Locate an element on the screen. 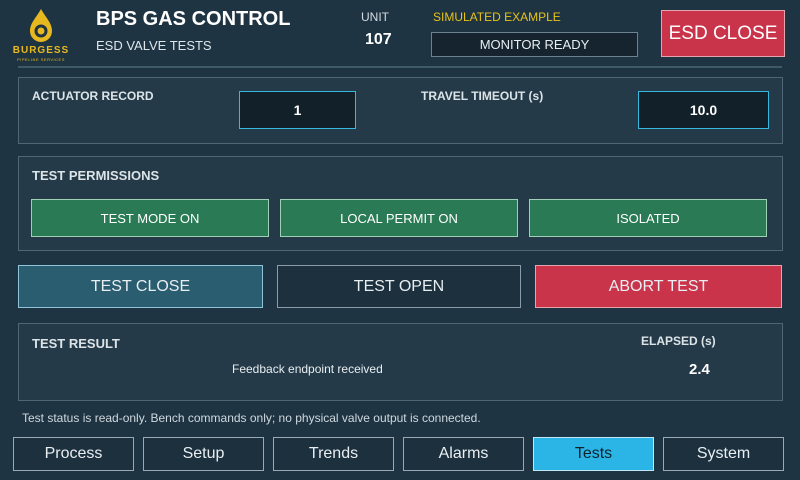  monitor-status-box: MONITOR READY is located at coordinates (534, 44).